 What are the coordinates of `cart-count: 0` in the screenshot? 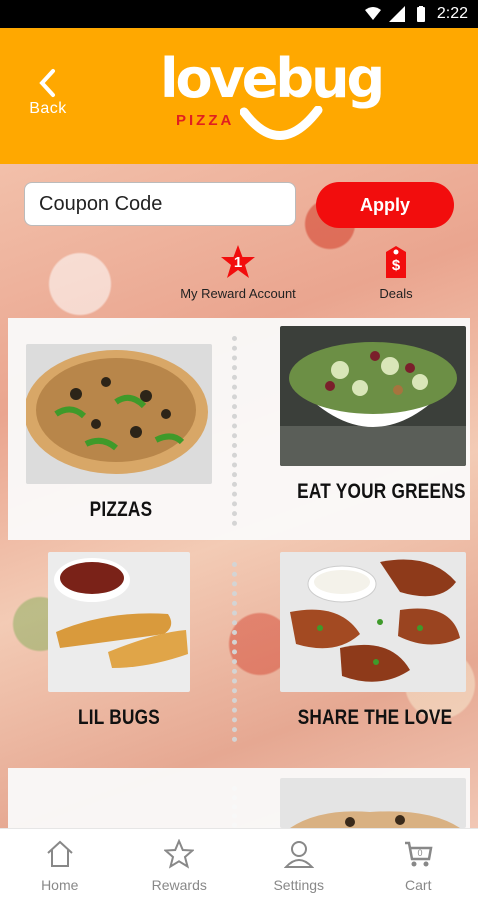 It's located at (420, 853).